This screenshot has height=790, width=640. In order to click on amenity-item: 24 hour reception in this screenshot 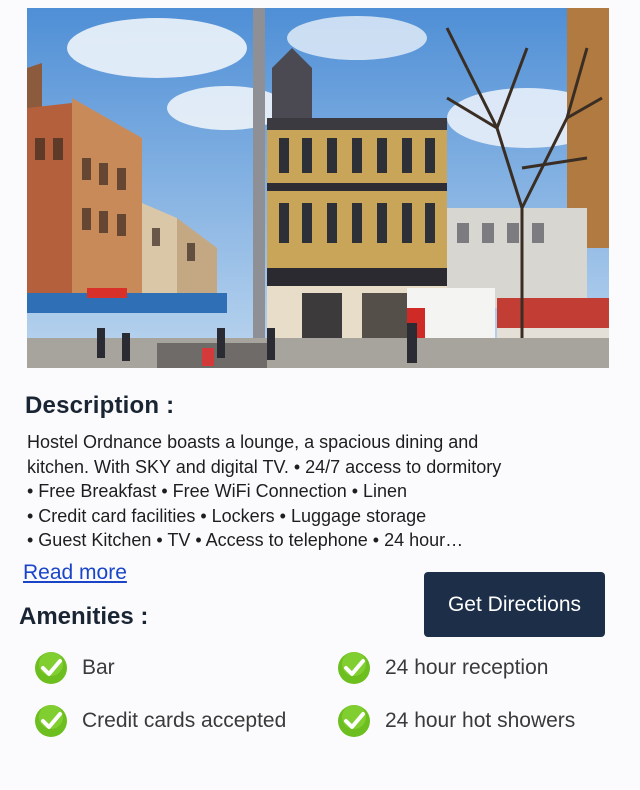, I will do `click(442, 668)`.